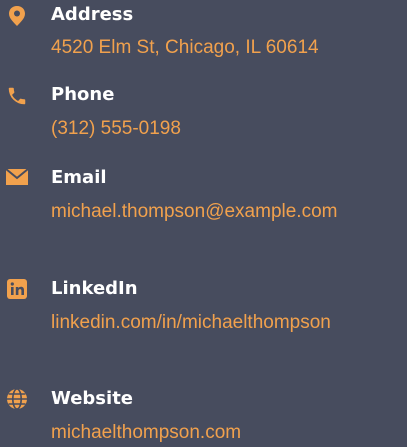  What do you see at coordinates (17, 399) in the screenshot?
I see `globe-icon` at bounding box center [17, 399].